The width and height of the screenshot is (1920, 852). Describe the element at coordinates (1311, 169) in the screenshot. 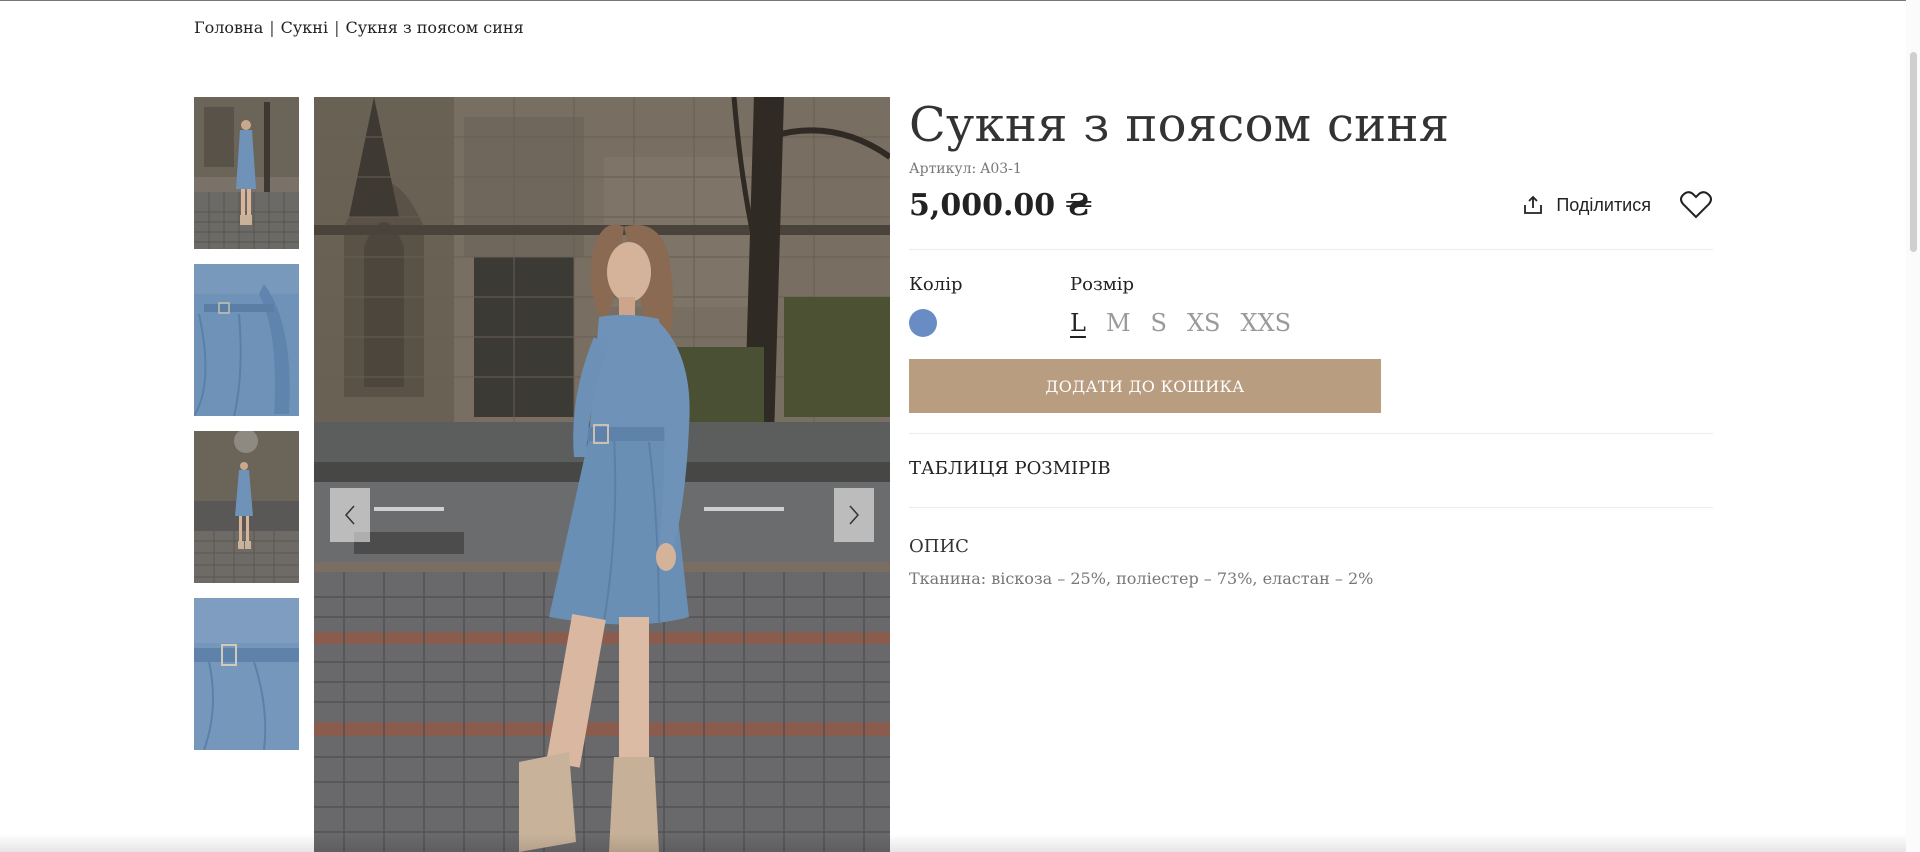

I see `product-sku: Артикул: A03-1` at that location.